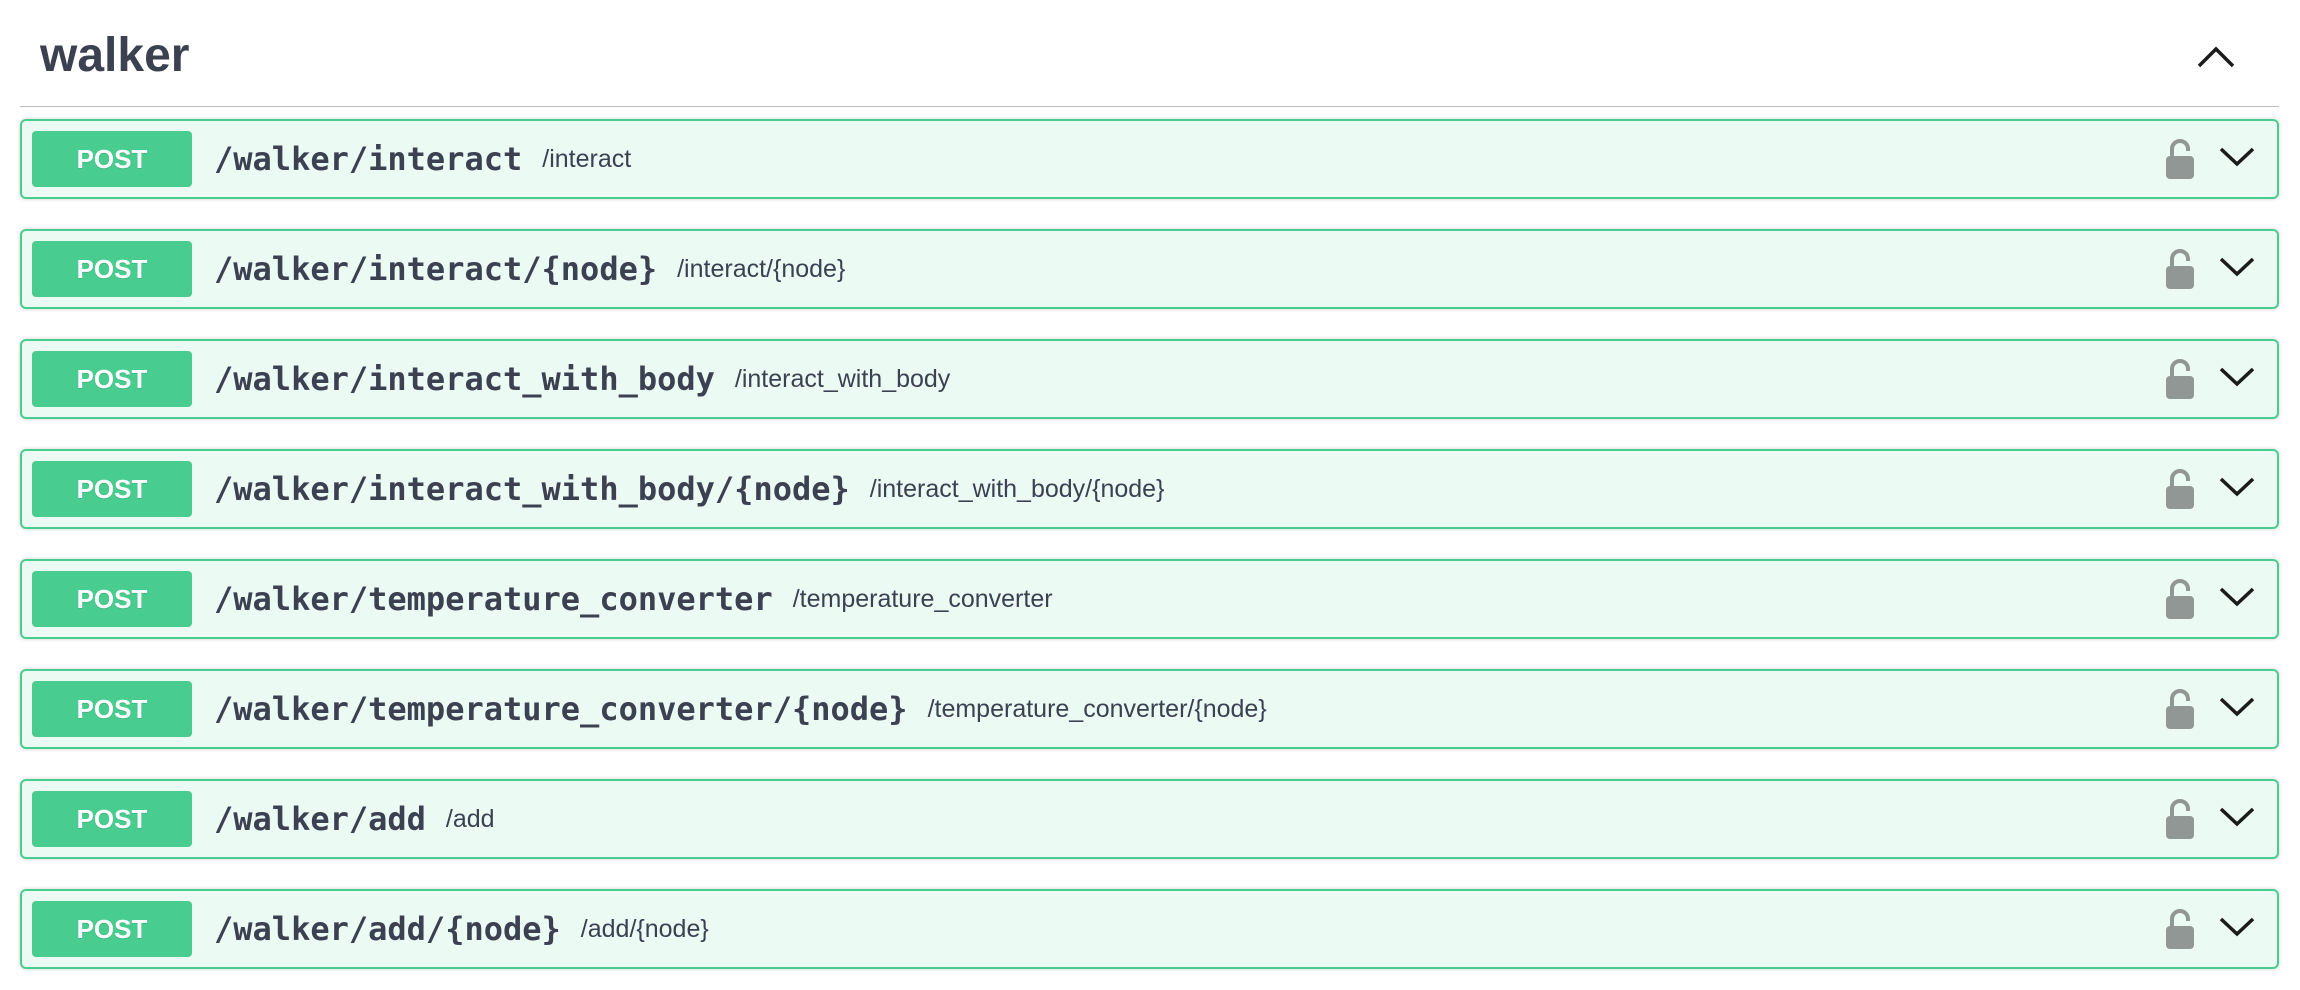  I want to click on opblock-post: POST/walker/add/add, so click(1149, 819).